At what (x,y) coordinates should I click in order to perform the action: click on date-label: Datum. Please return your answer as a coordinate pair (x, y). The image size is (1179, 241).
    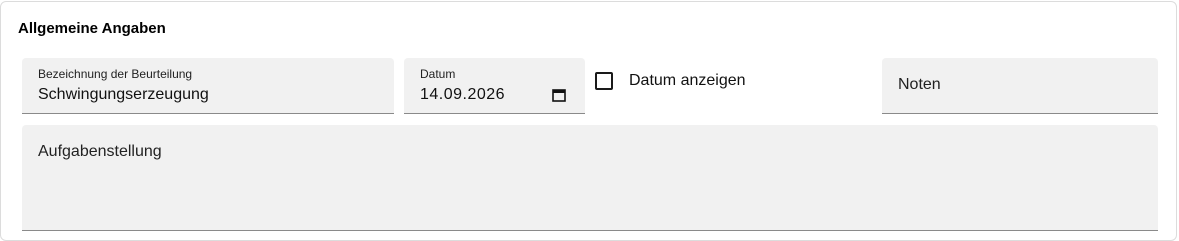
    Looking at the image, I should click on (438, 74).